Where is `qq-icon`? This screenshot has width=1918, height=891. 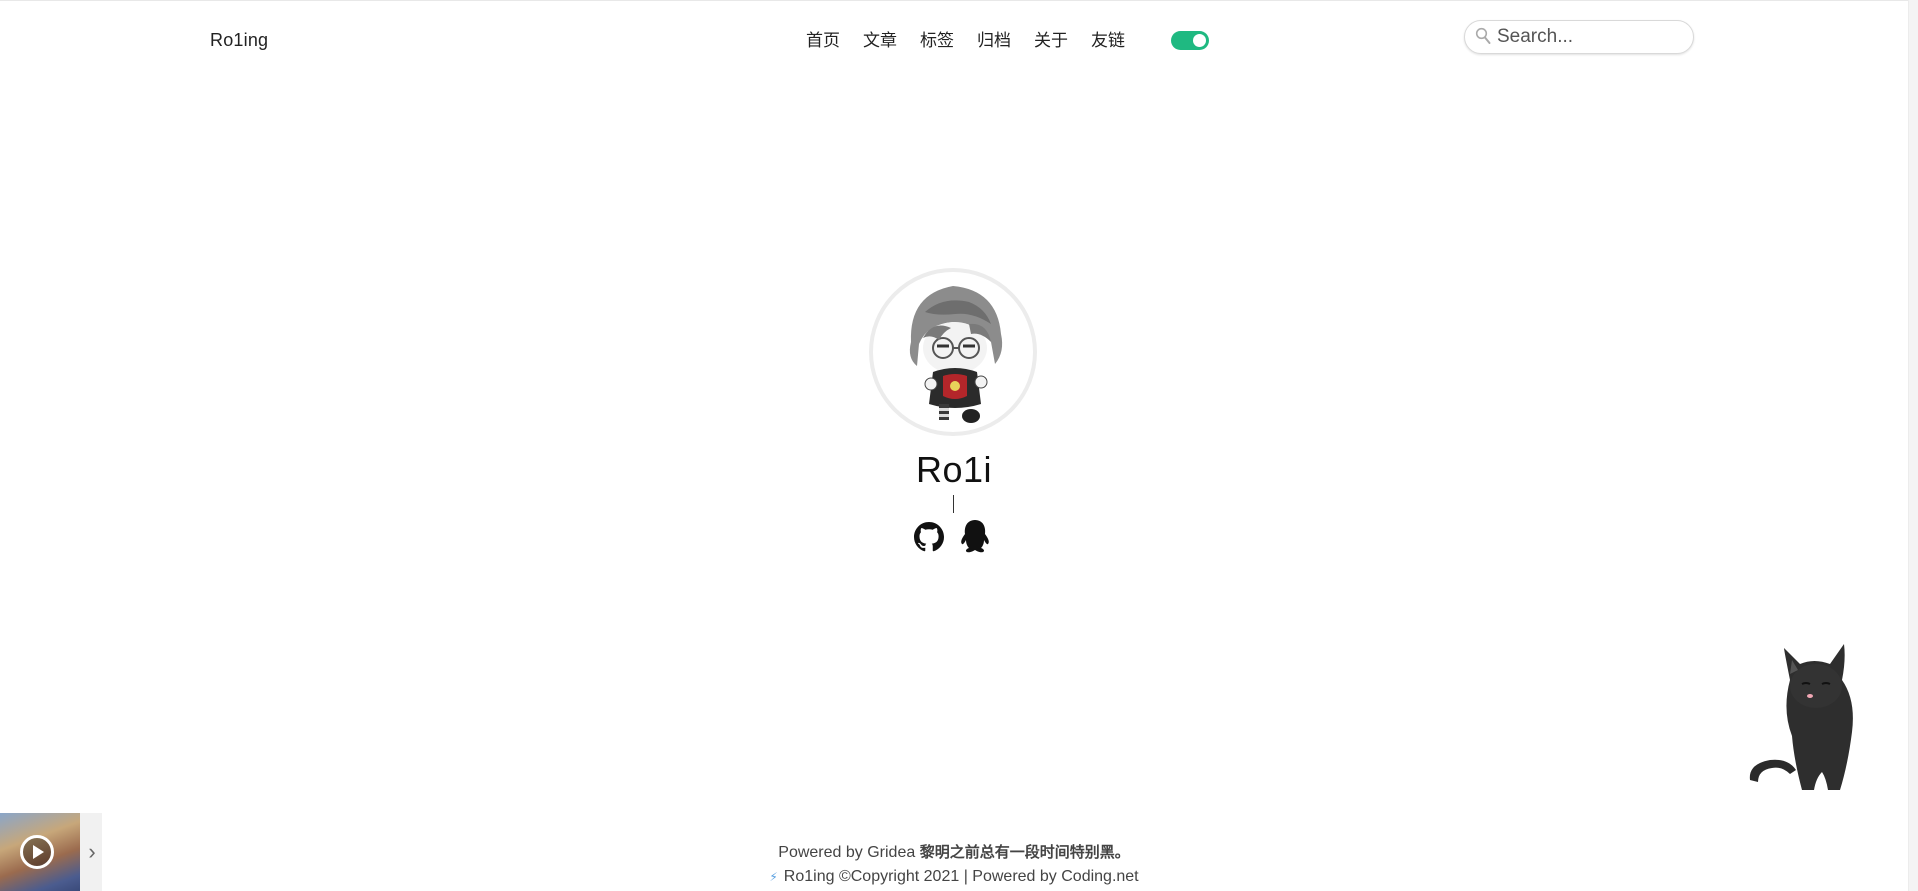 qq-icon is located at coordinates (975, 536).